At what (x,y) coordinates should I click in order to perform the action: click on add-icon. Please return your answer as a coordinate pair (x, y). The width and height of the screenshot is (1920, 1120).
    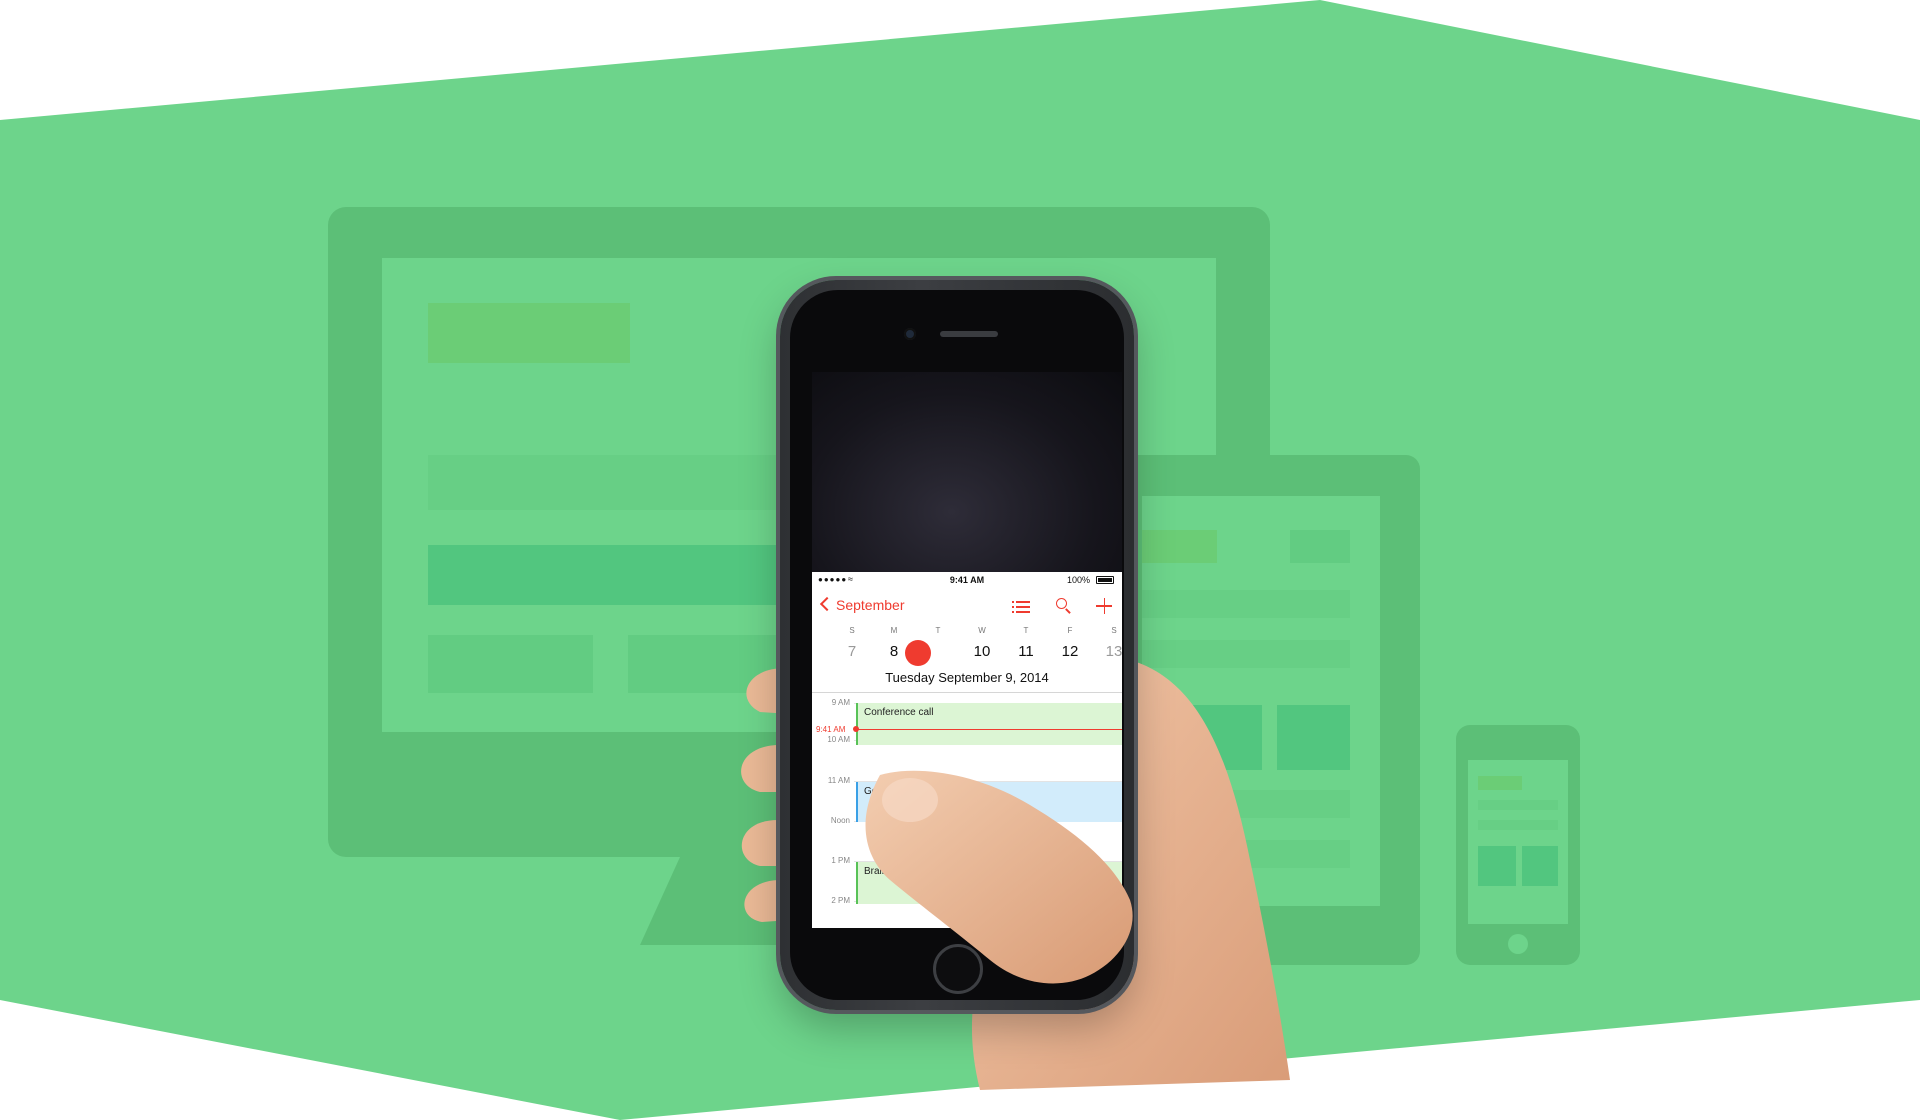
    Looking at the image, I should click on (1104, 606).